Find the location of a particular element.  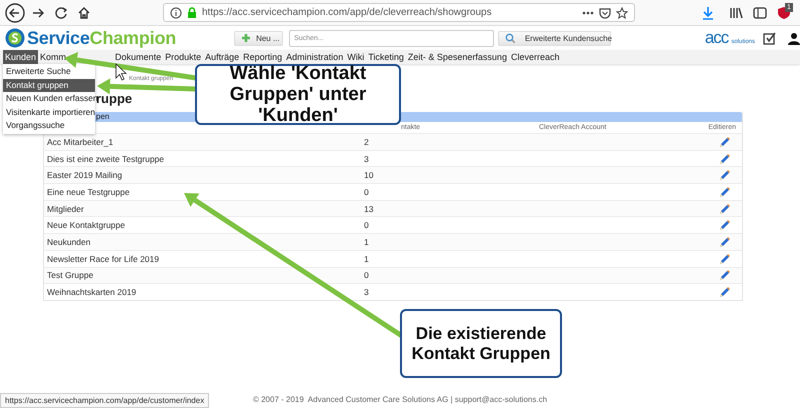

nav-item: Produkte is located at coordinates (183, 57).